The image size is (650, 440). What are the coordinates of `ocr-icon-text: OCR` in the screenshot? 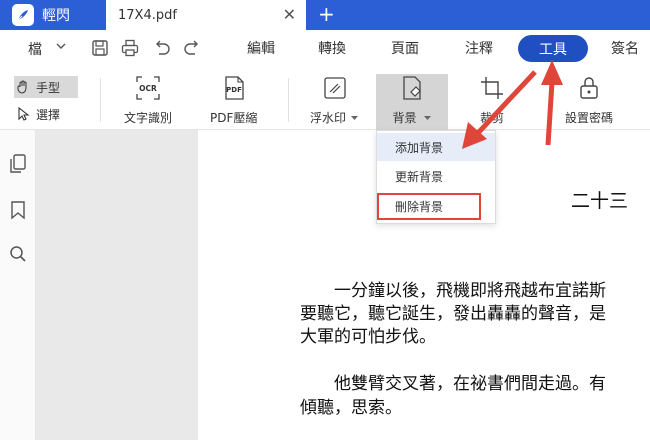 It's located at (148, 88).